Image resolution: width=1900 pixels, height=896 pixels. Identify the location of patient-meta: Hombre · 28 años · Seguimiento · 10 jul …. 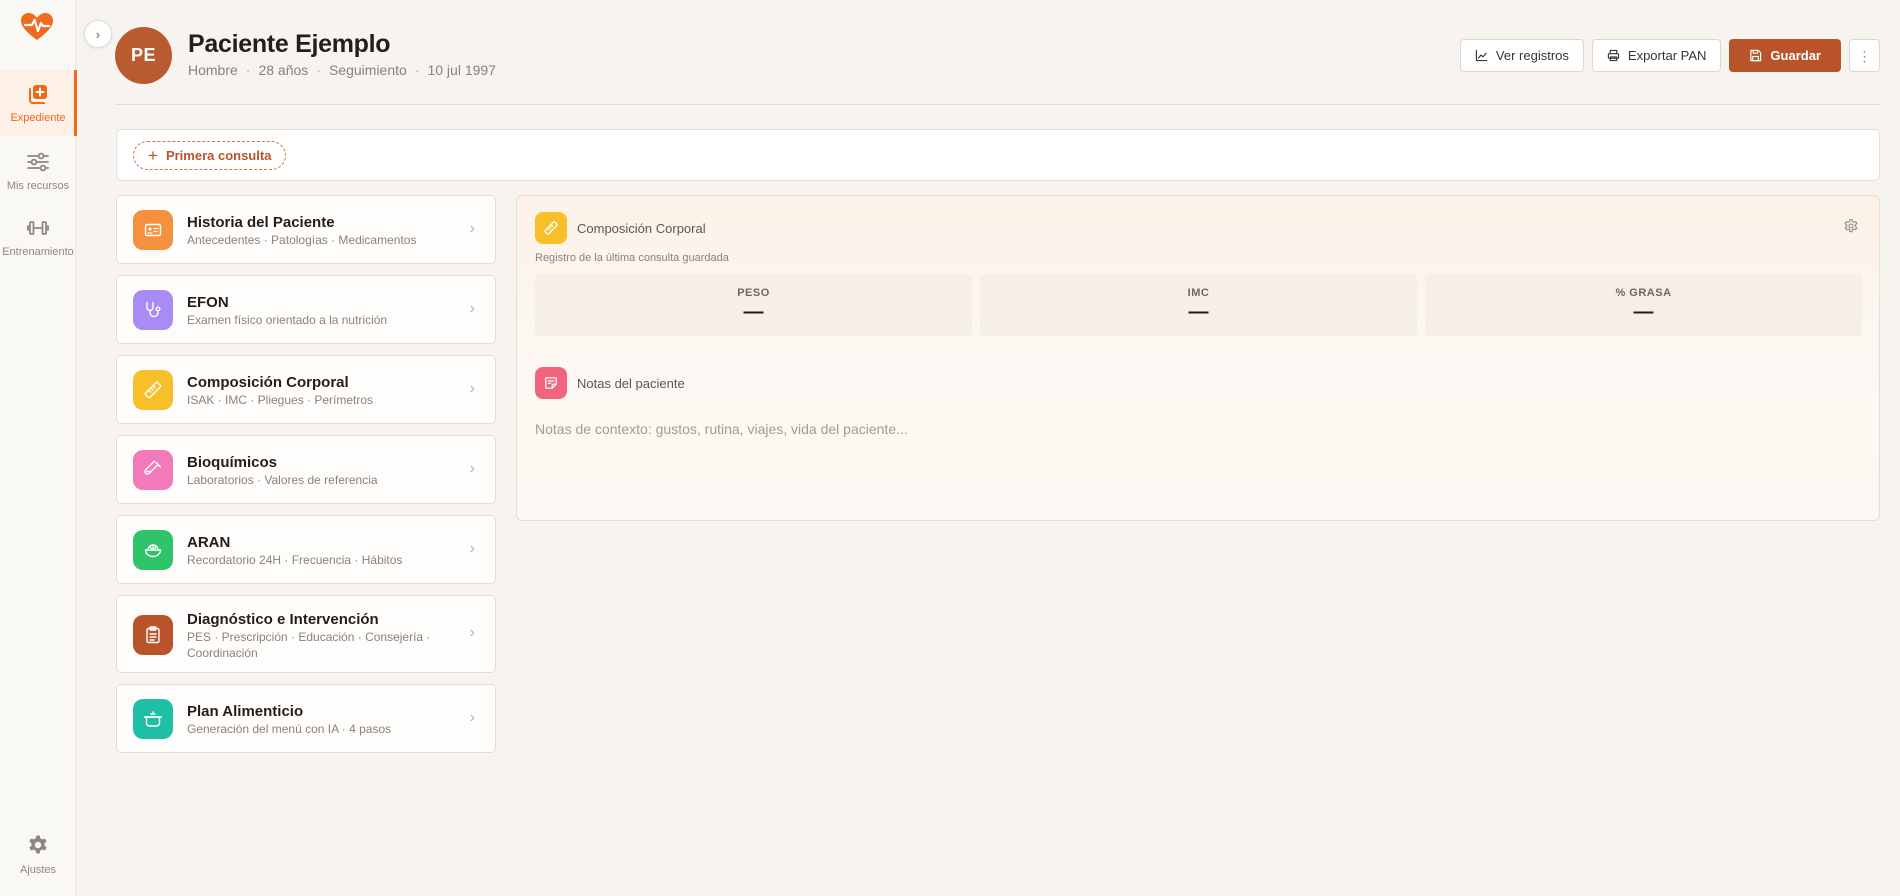
(342, 70).